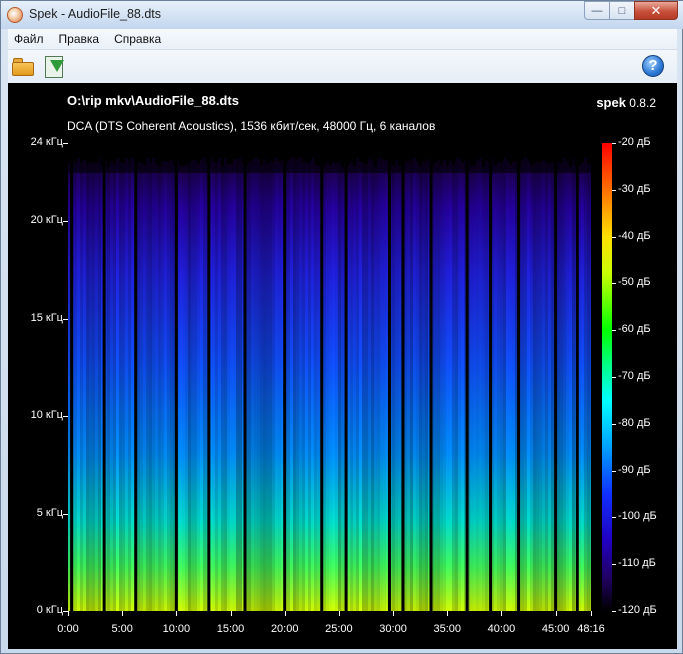 The width and height of the screenshot is (683, 654). What do you see at coordinates (634, 188) in the screenshot?
I see `db-tick-label: -30 дБ` at bounding box center [634, 188].